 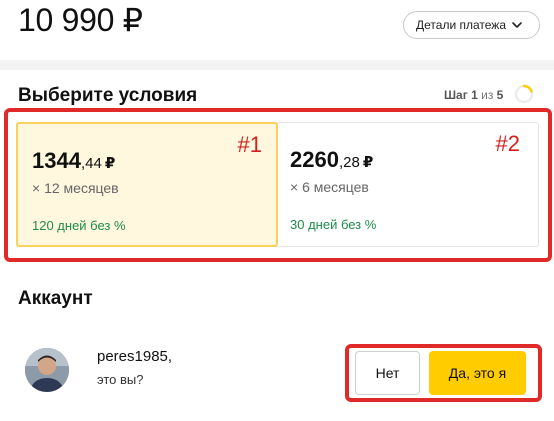 I want to click on user-avatar-icon, so click(x=47, y=370).